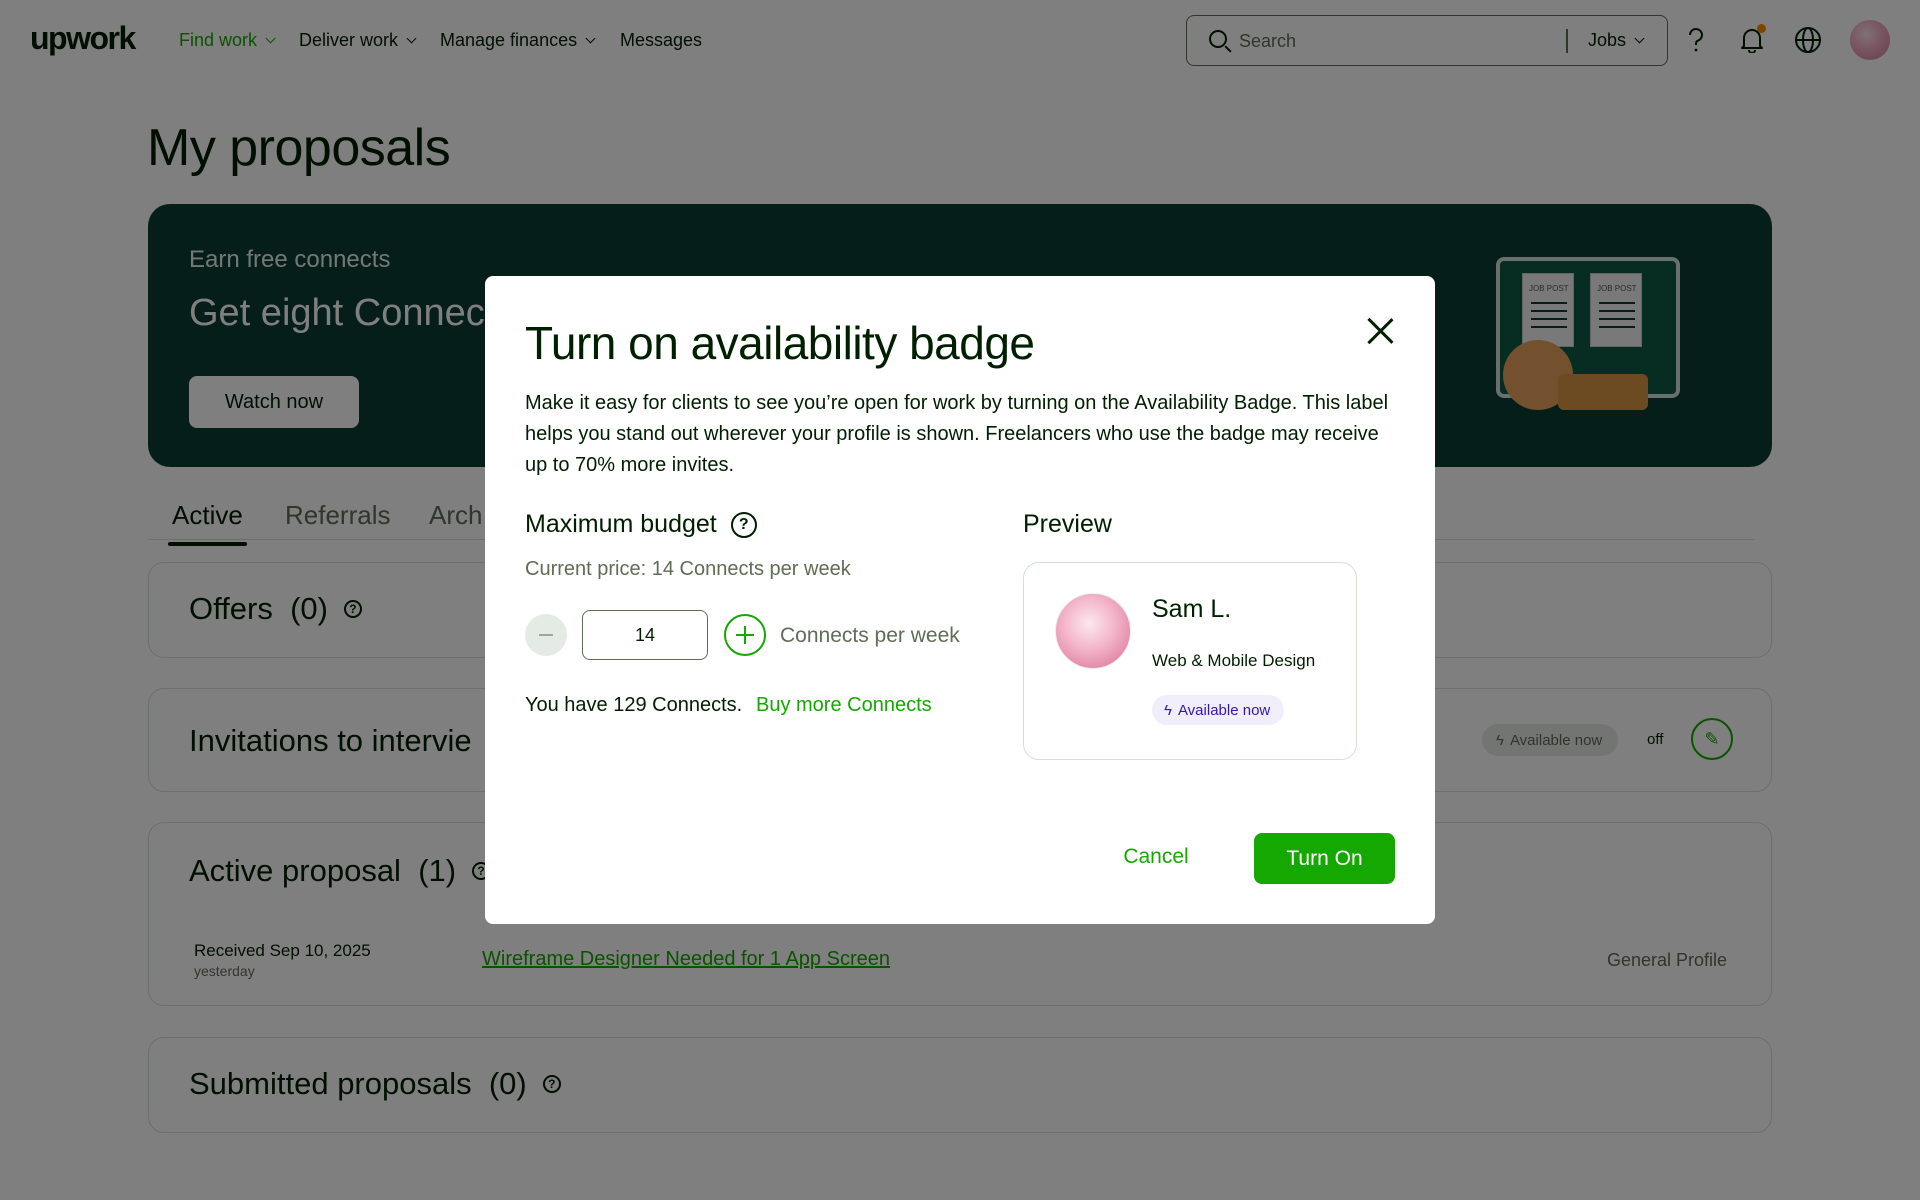 This screenshot has height=1200, width=1920. Describe the element at coordinates (1168, 710) in the screenshot. I see `lightning-icon: ϟ` at that location.